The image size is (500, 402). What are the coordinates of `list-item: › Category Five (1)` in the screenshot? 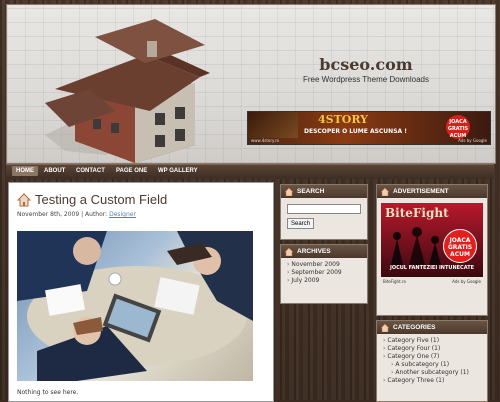 It's located at (432, 341).